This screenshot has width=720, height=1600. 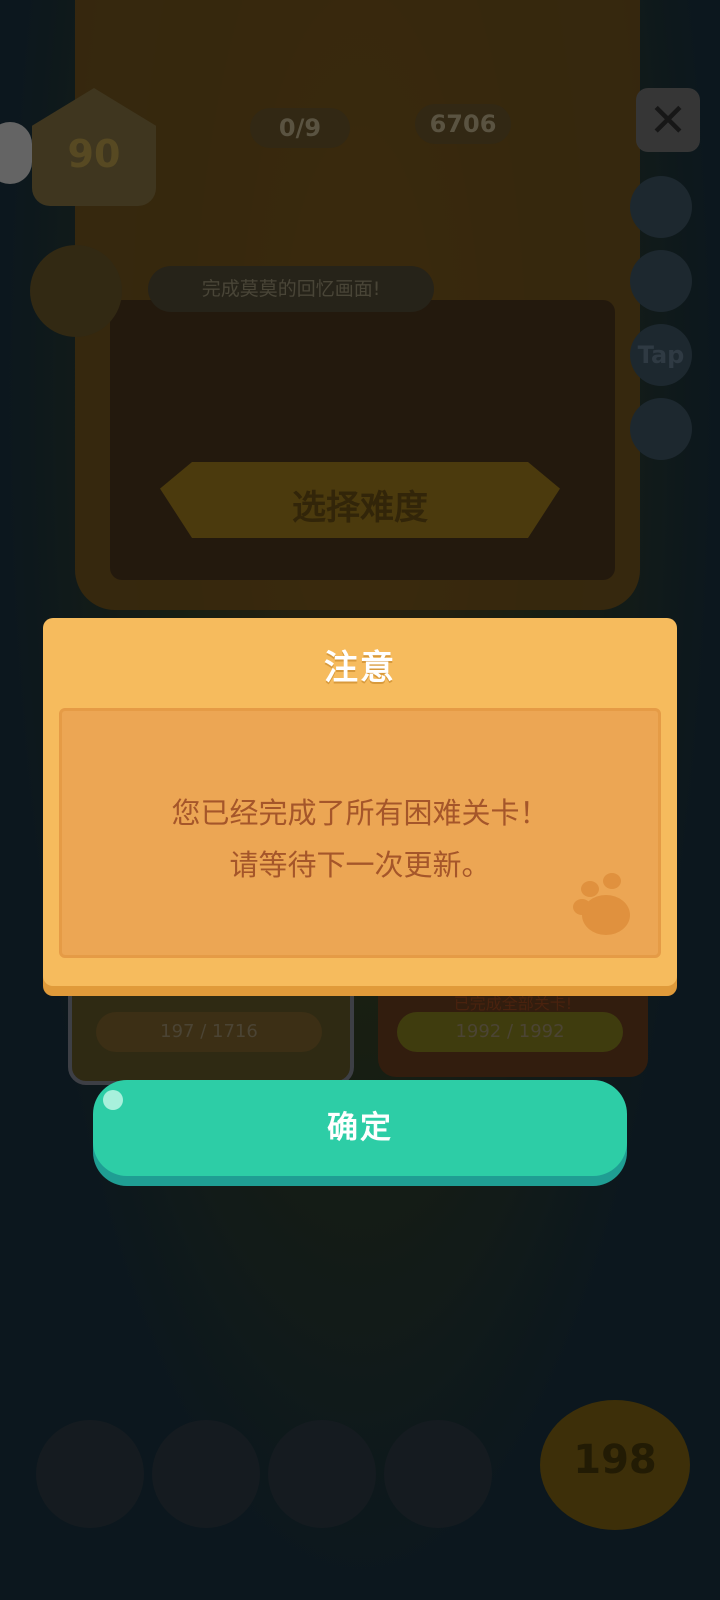 I want to click on confirm-button: 确定, so click(x=360, y=1128).